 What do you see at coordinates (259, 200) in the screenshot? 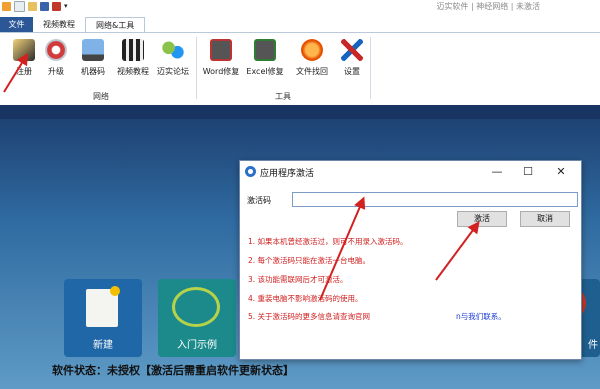
I see `activation-code-label: 激活码` at bounding box center [259, 200].